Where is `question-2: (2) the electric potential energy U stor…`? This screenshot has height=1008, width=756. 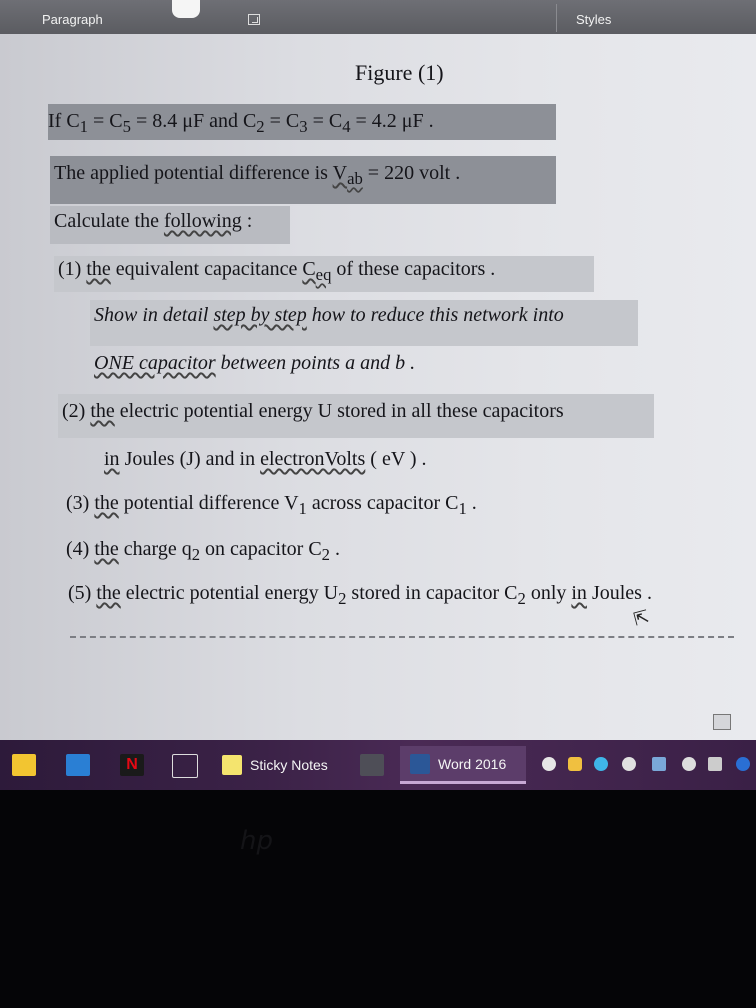 question-2: (2) the electric potential energy U stor… is located at coordinates (356, 416).